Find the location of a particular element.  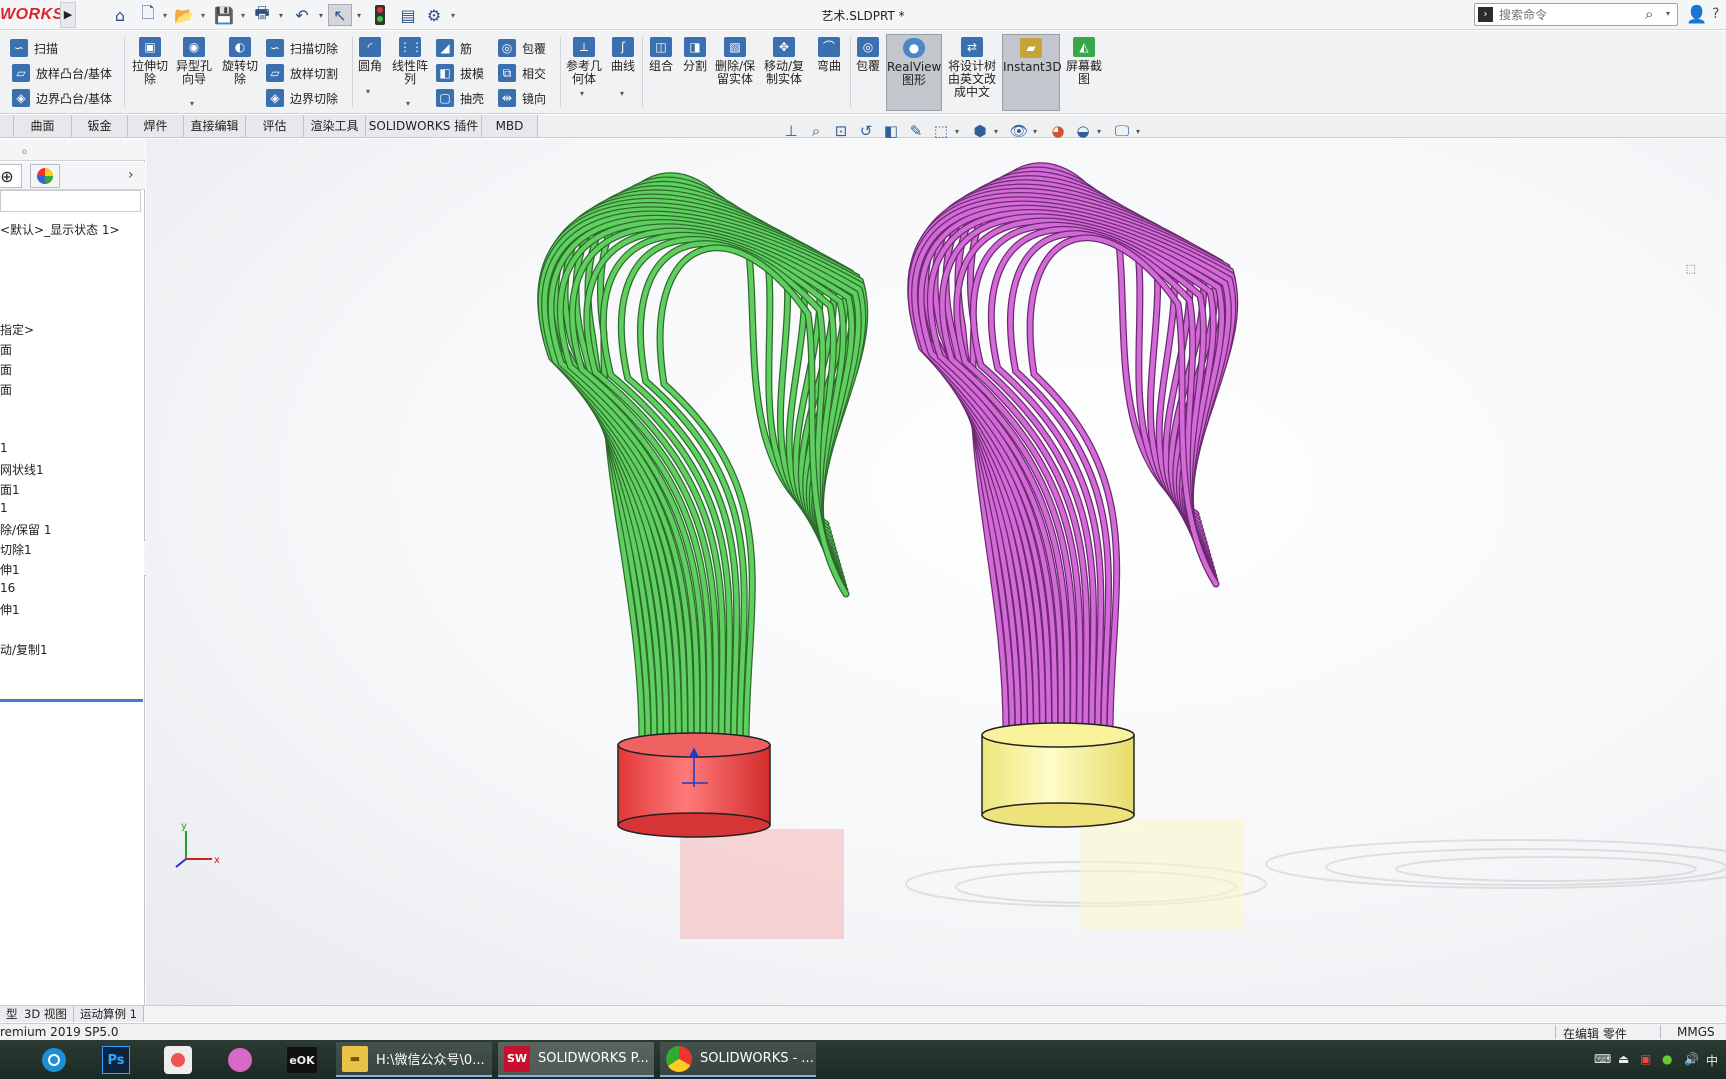

hole-wizard-dropdown-icon: ▾ is located at coordinates (192, 103).